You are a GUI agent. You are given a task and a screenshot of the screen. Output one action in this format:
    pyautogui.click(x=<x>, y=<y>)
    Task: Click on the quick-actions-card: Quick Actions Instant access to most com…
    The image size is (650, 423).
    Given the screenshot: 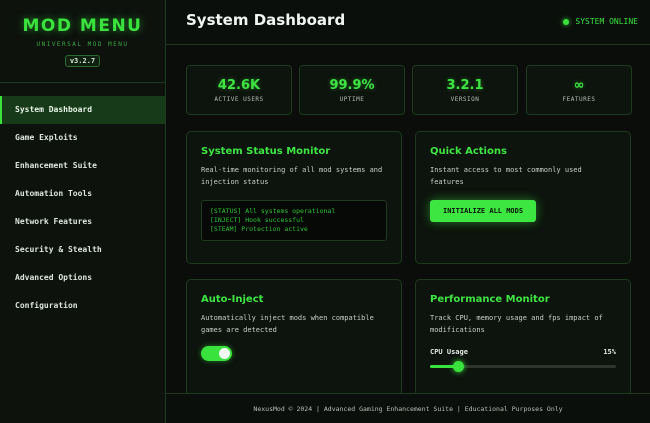 What is the action you would take?
    pyautogui.click(x=523, y=197)
    